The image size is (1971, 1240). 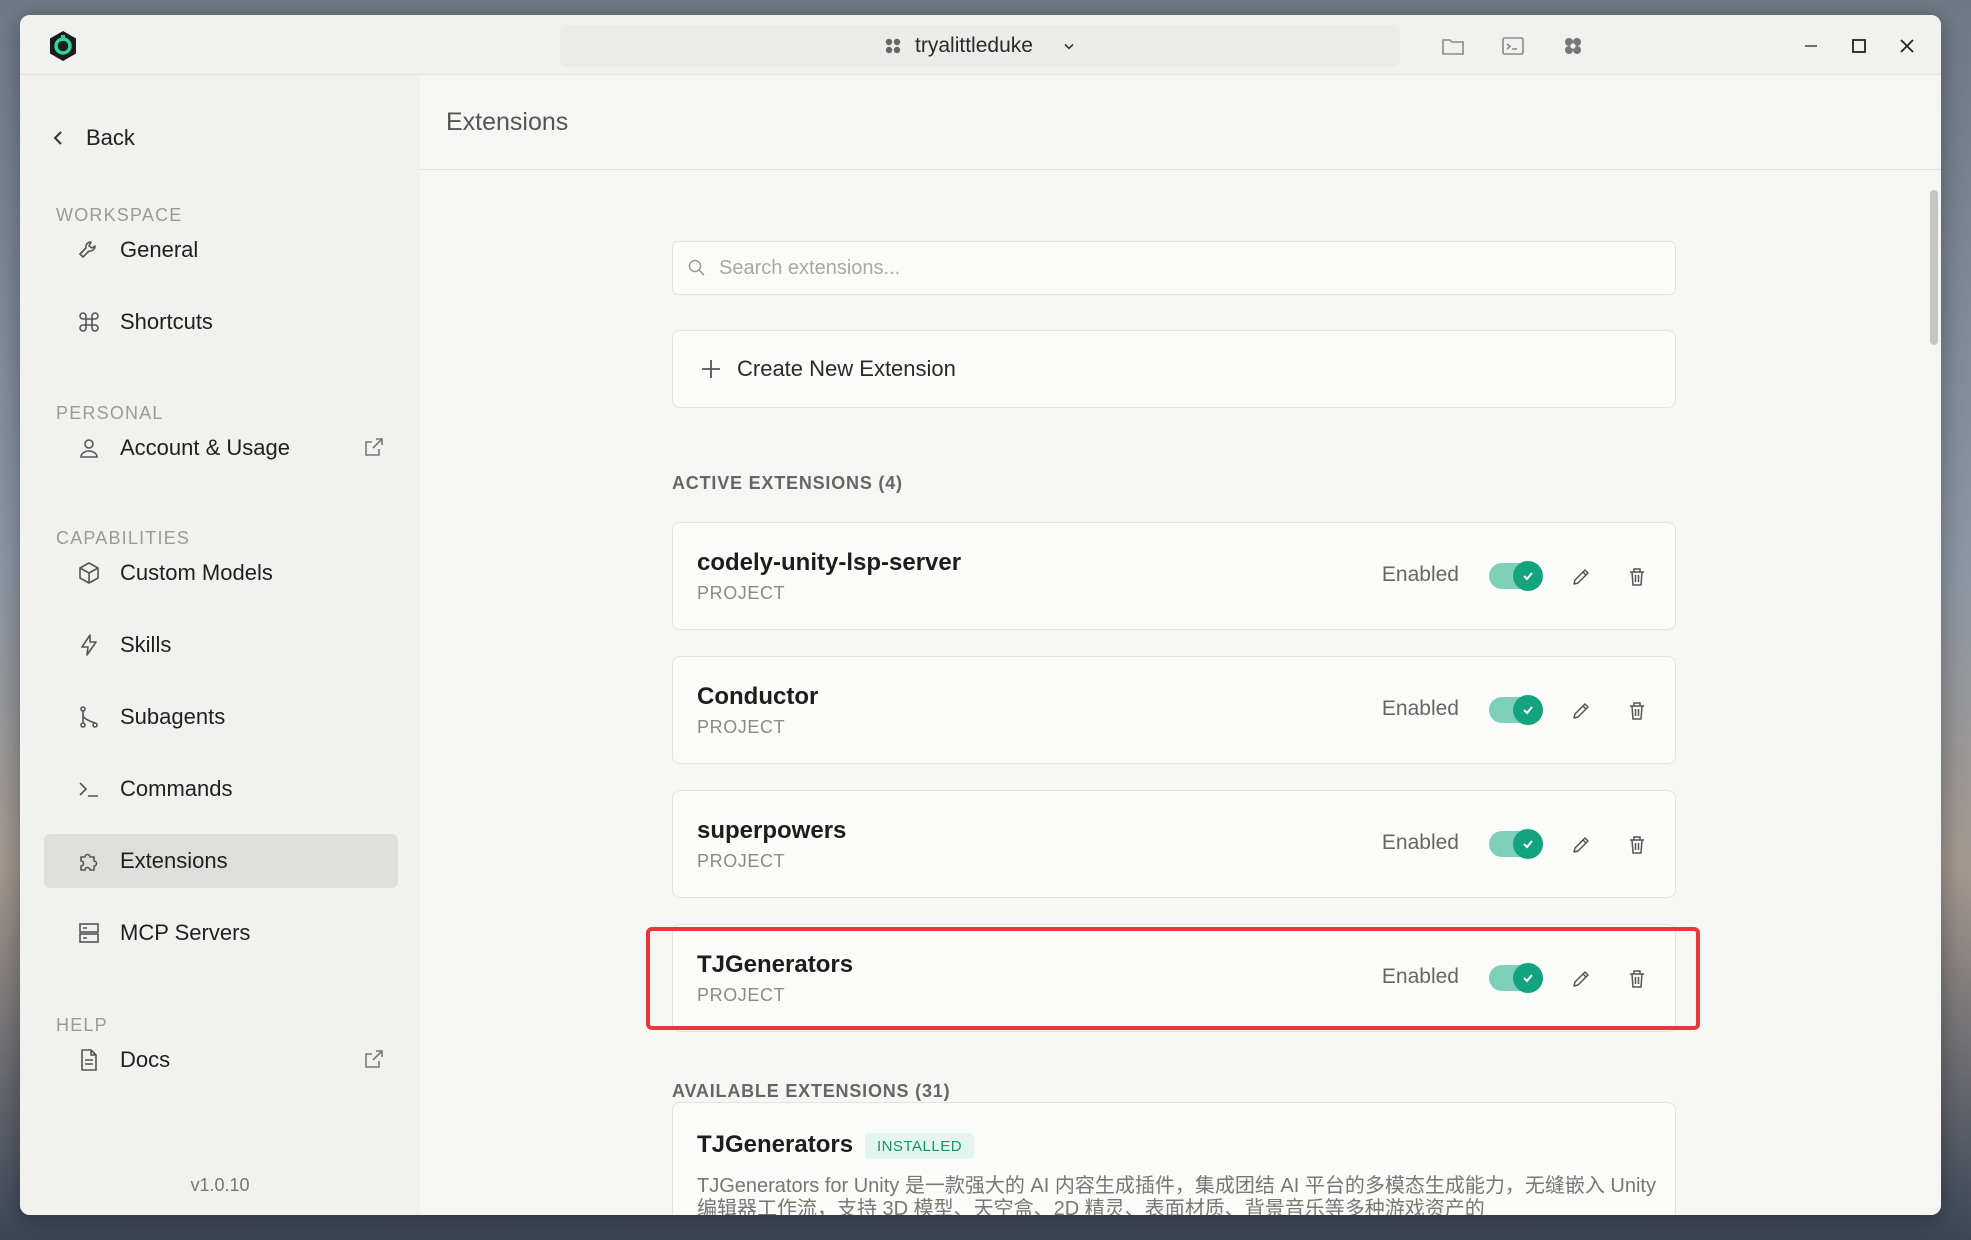 What do you see at coordinates (110, 137) in the screenshot?
I see `back-label: Back` at bounding box center [110, 137].